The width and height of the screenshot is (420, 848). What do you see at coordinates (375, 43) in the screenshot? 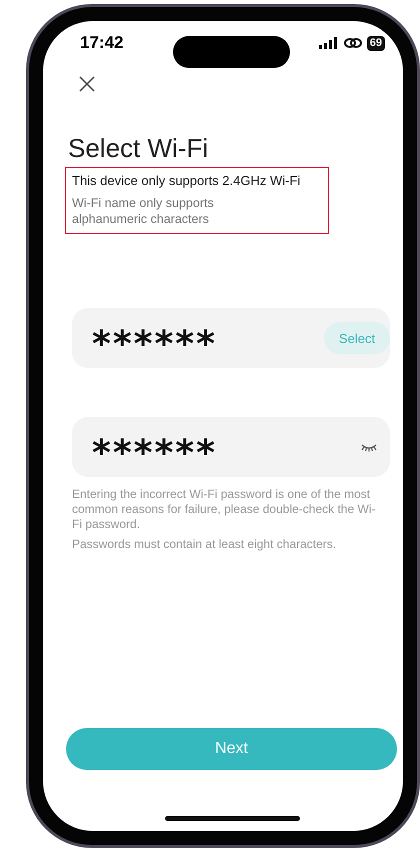
I see `battery-level: 69` at bounding box center [375, 43].